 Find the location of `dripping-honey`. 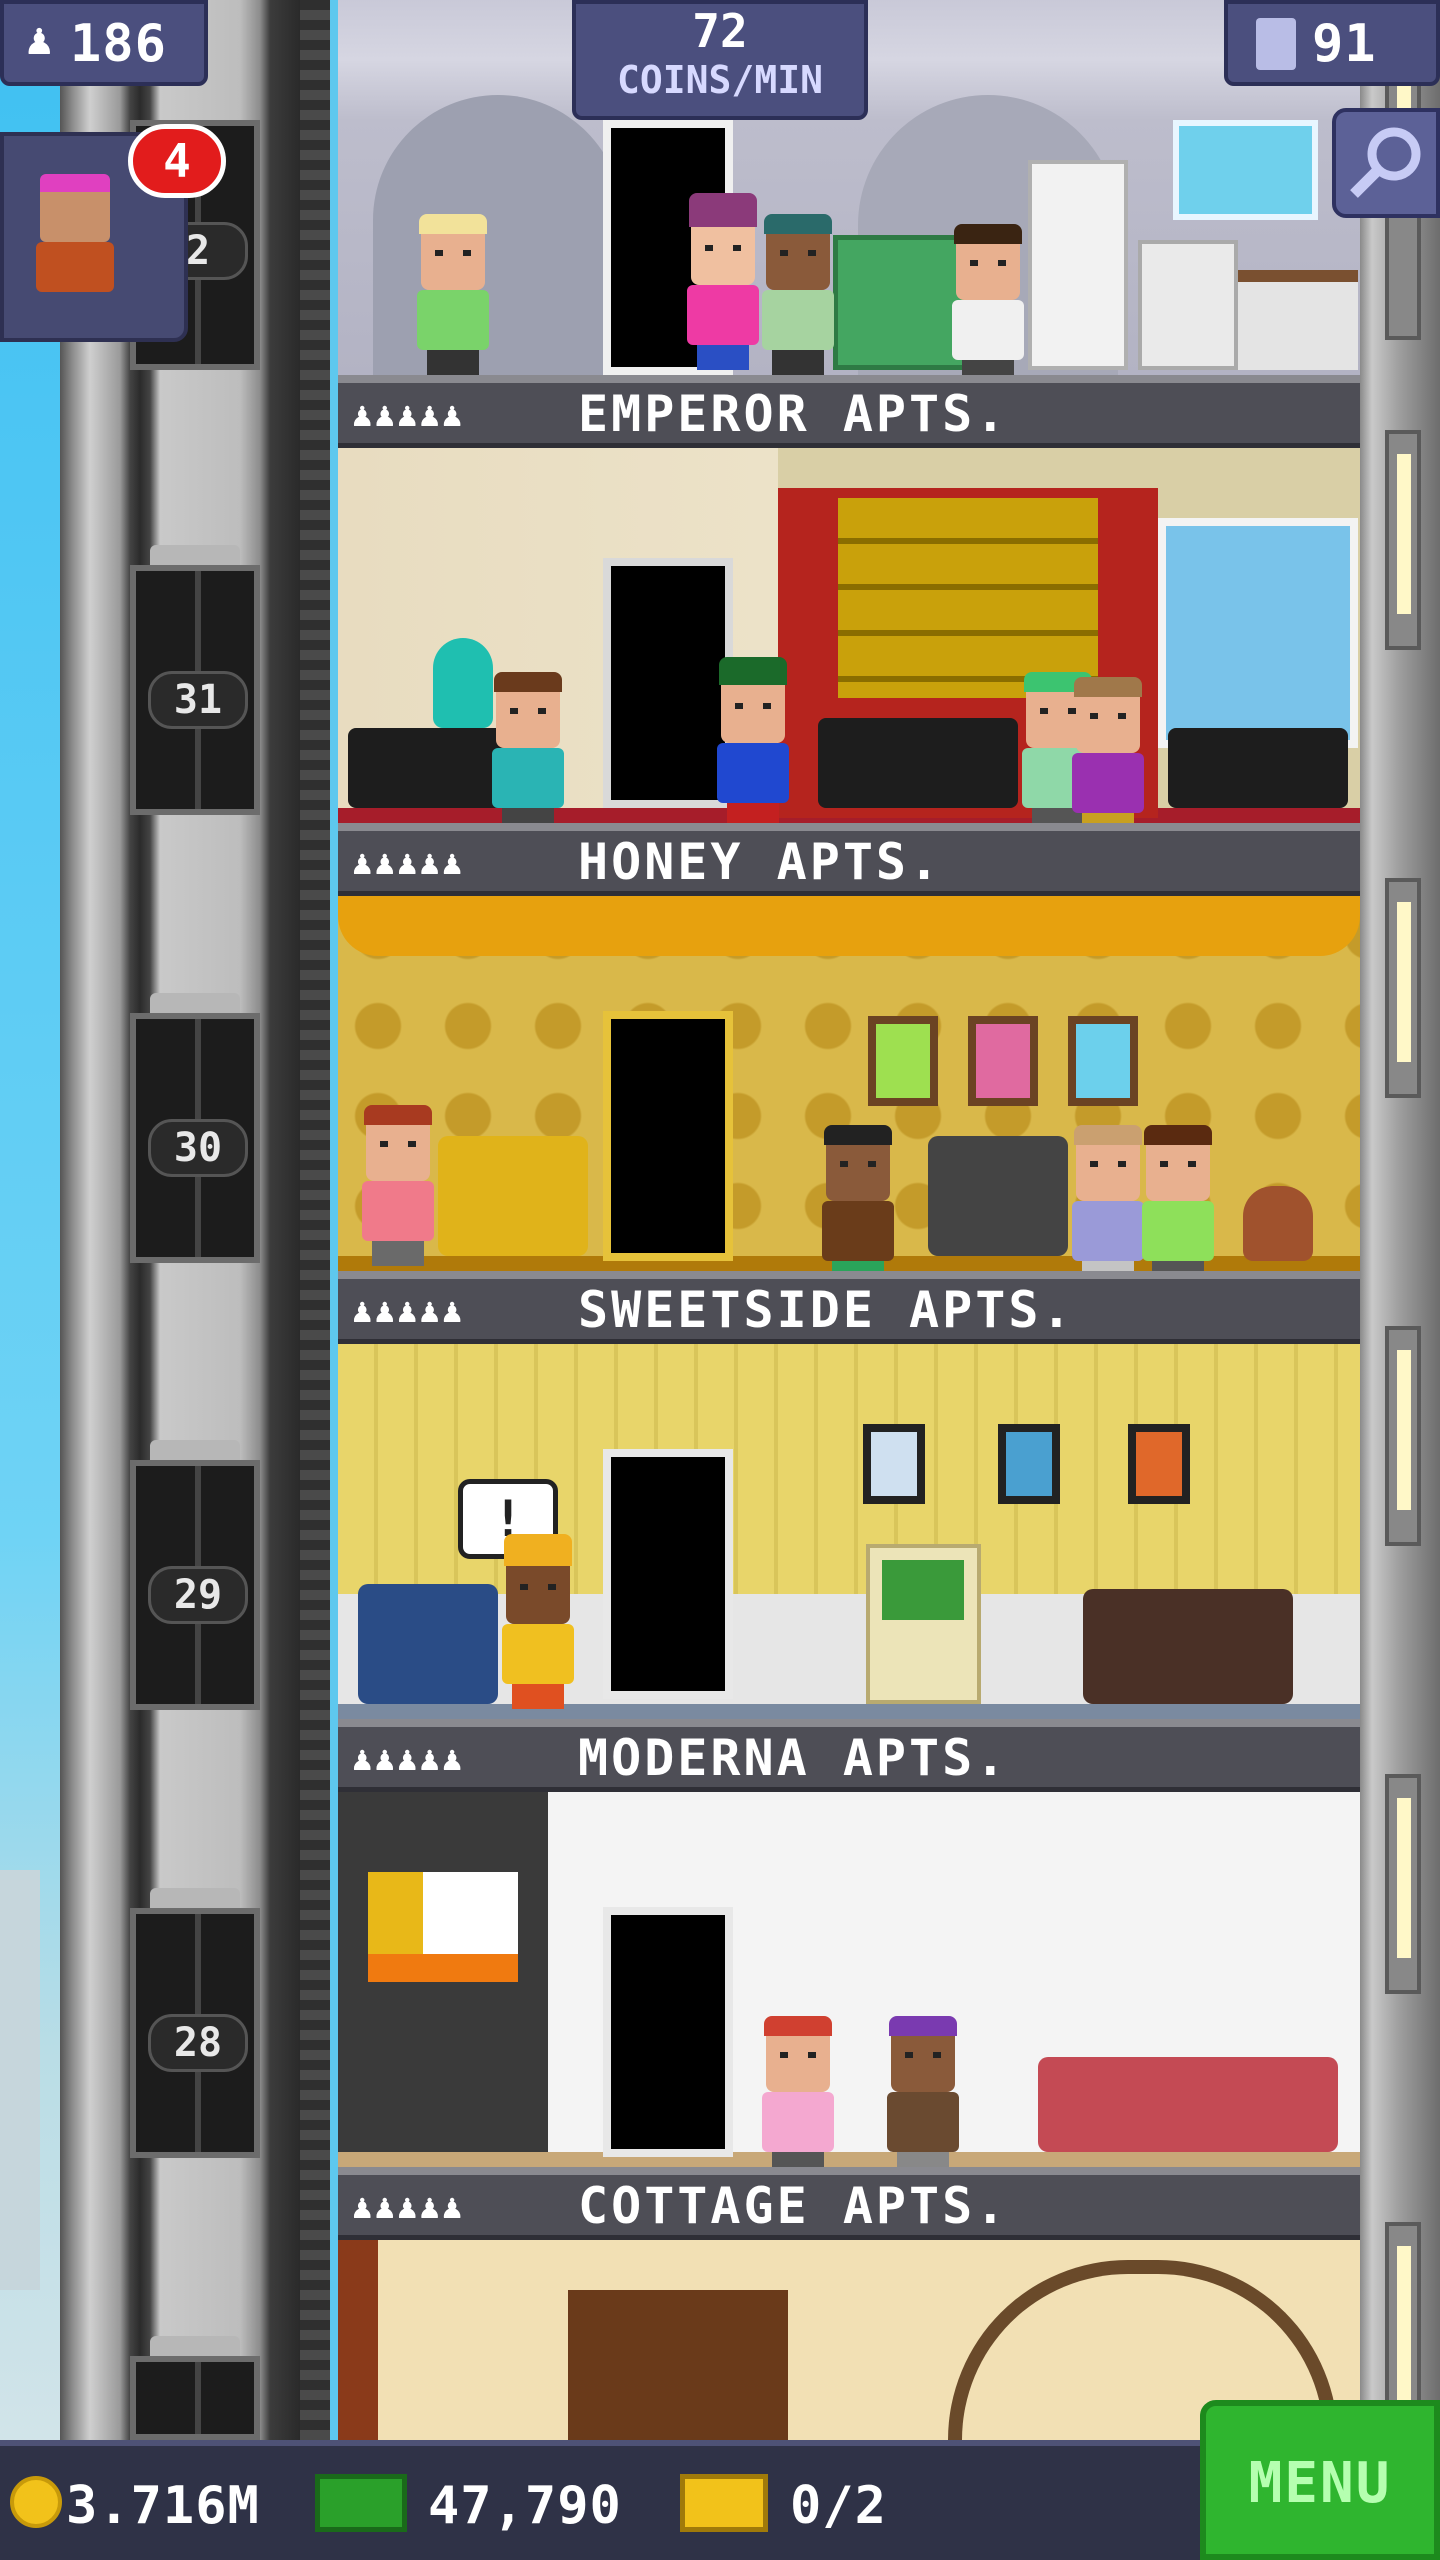

dripping-honey is located at coordinates (849, 926).